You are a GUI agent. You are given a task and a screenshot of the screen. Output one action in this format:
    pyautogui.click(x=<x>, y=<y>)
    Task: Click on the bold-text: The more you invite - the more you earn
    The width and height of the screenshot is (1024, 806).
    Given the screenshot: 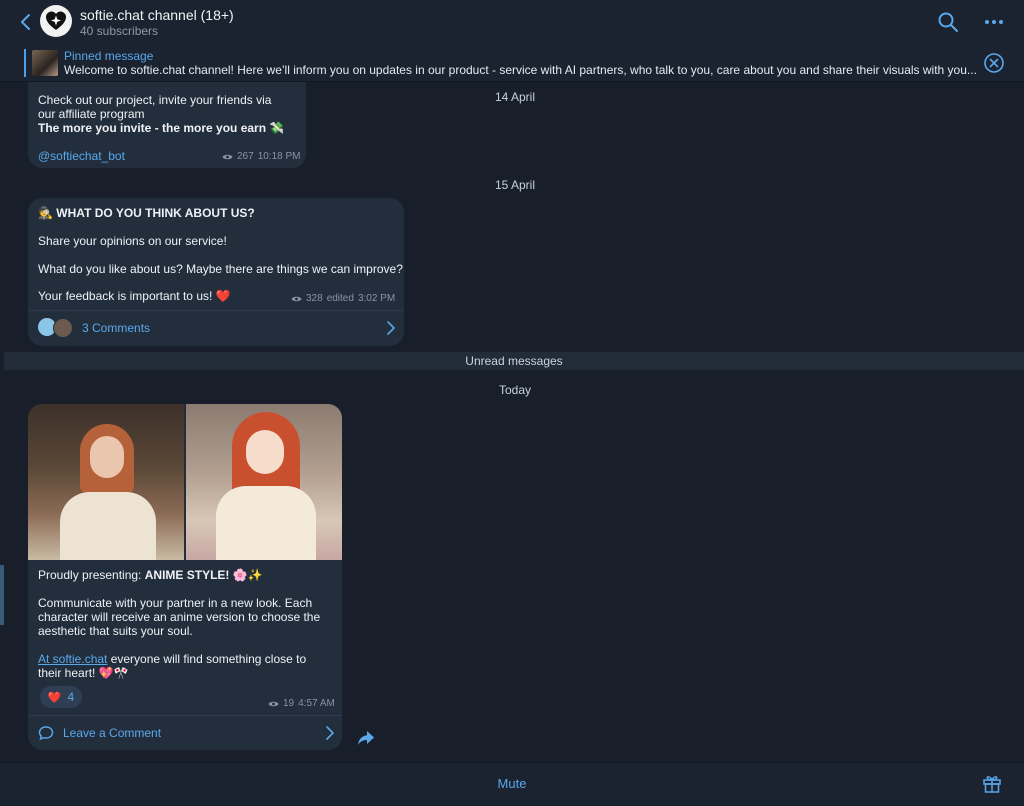 What is the action you would take?
    pyautogui.click(x=152, y=128)
    